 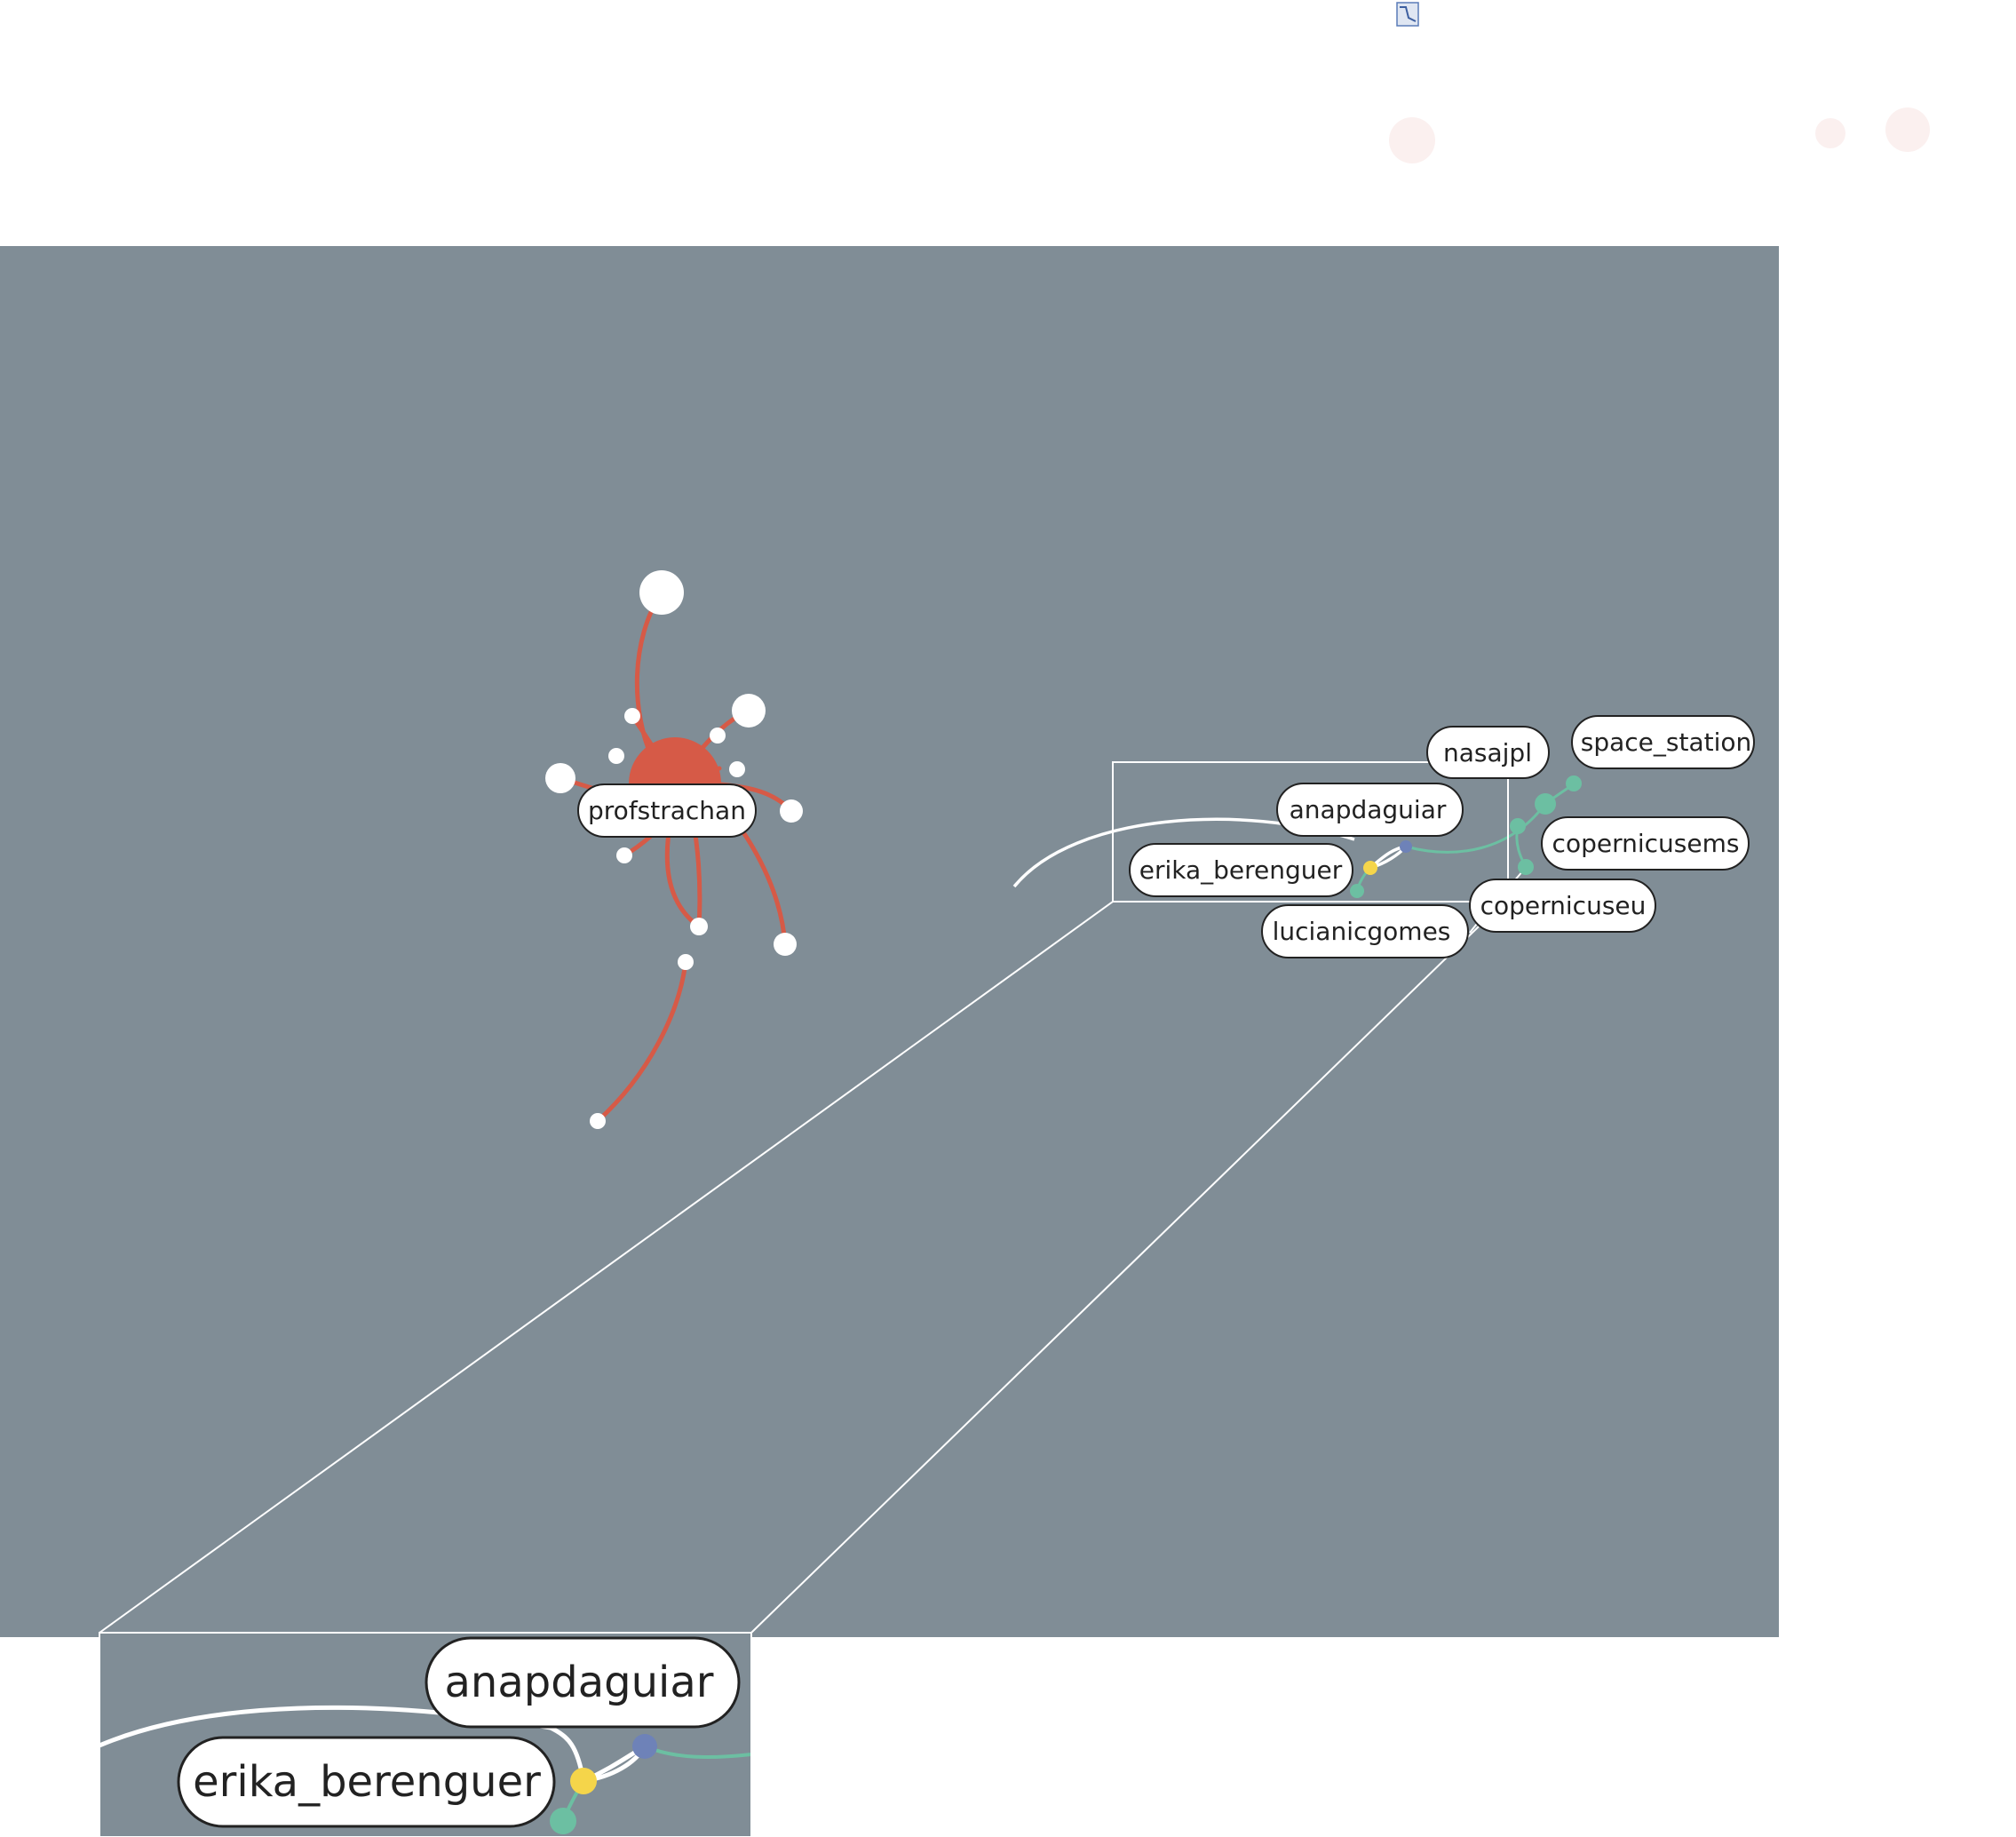 I want to click on node-copernicusems, so click(x=1518, y=826).